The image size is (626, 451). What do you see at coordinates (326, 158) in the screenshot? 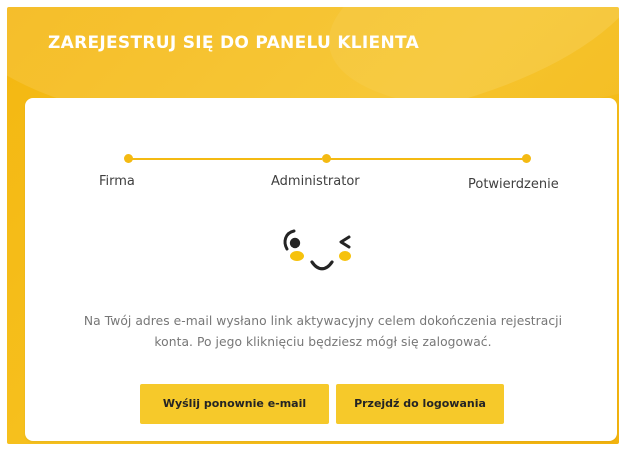
I see `step-administrator-dot` at bounding box center [326, 158].